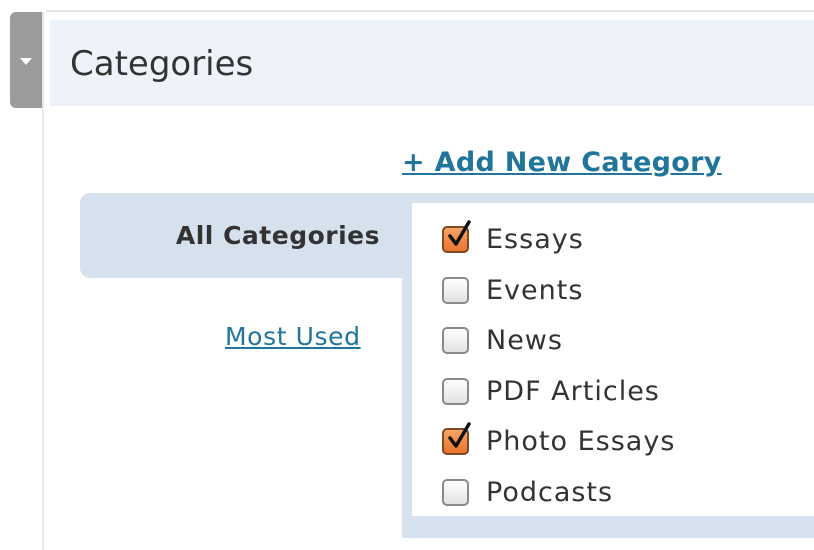  What do you see at coordinates (432, 63) in the screenshot?
I see `panel-header: Categories` at bounding box center [432, 63].